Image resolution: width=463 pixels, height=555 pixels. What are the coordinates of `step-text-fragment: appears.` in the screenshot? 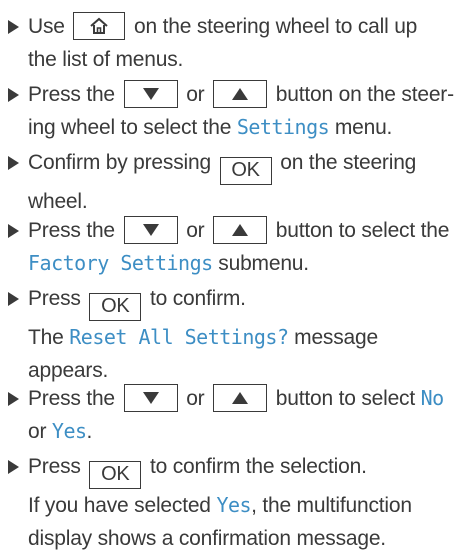 It's located at (68, 370).